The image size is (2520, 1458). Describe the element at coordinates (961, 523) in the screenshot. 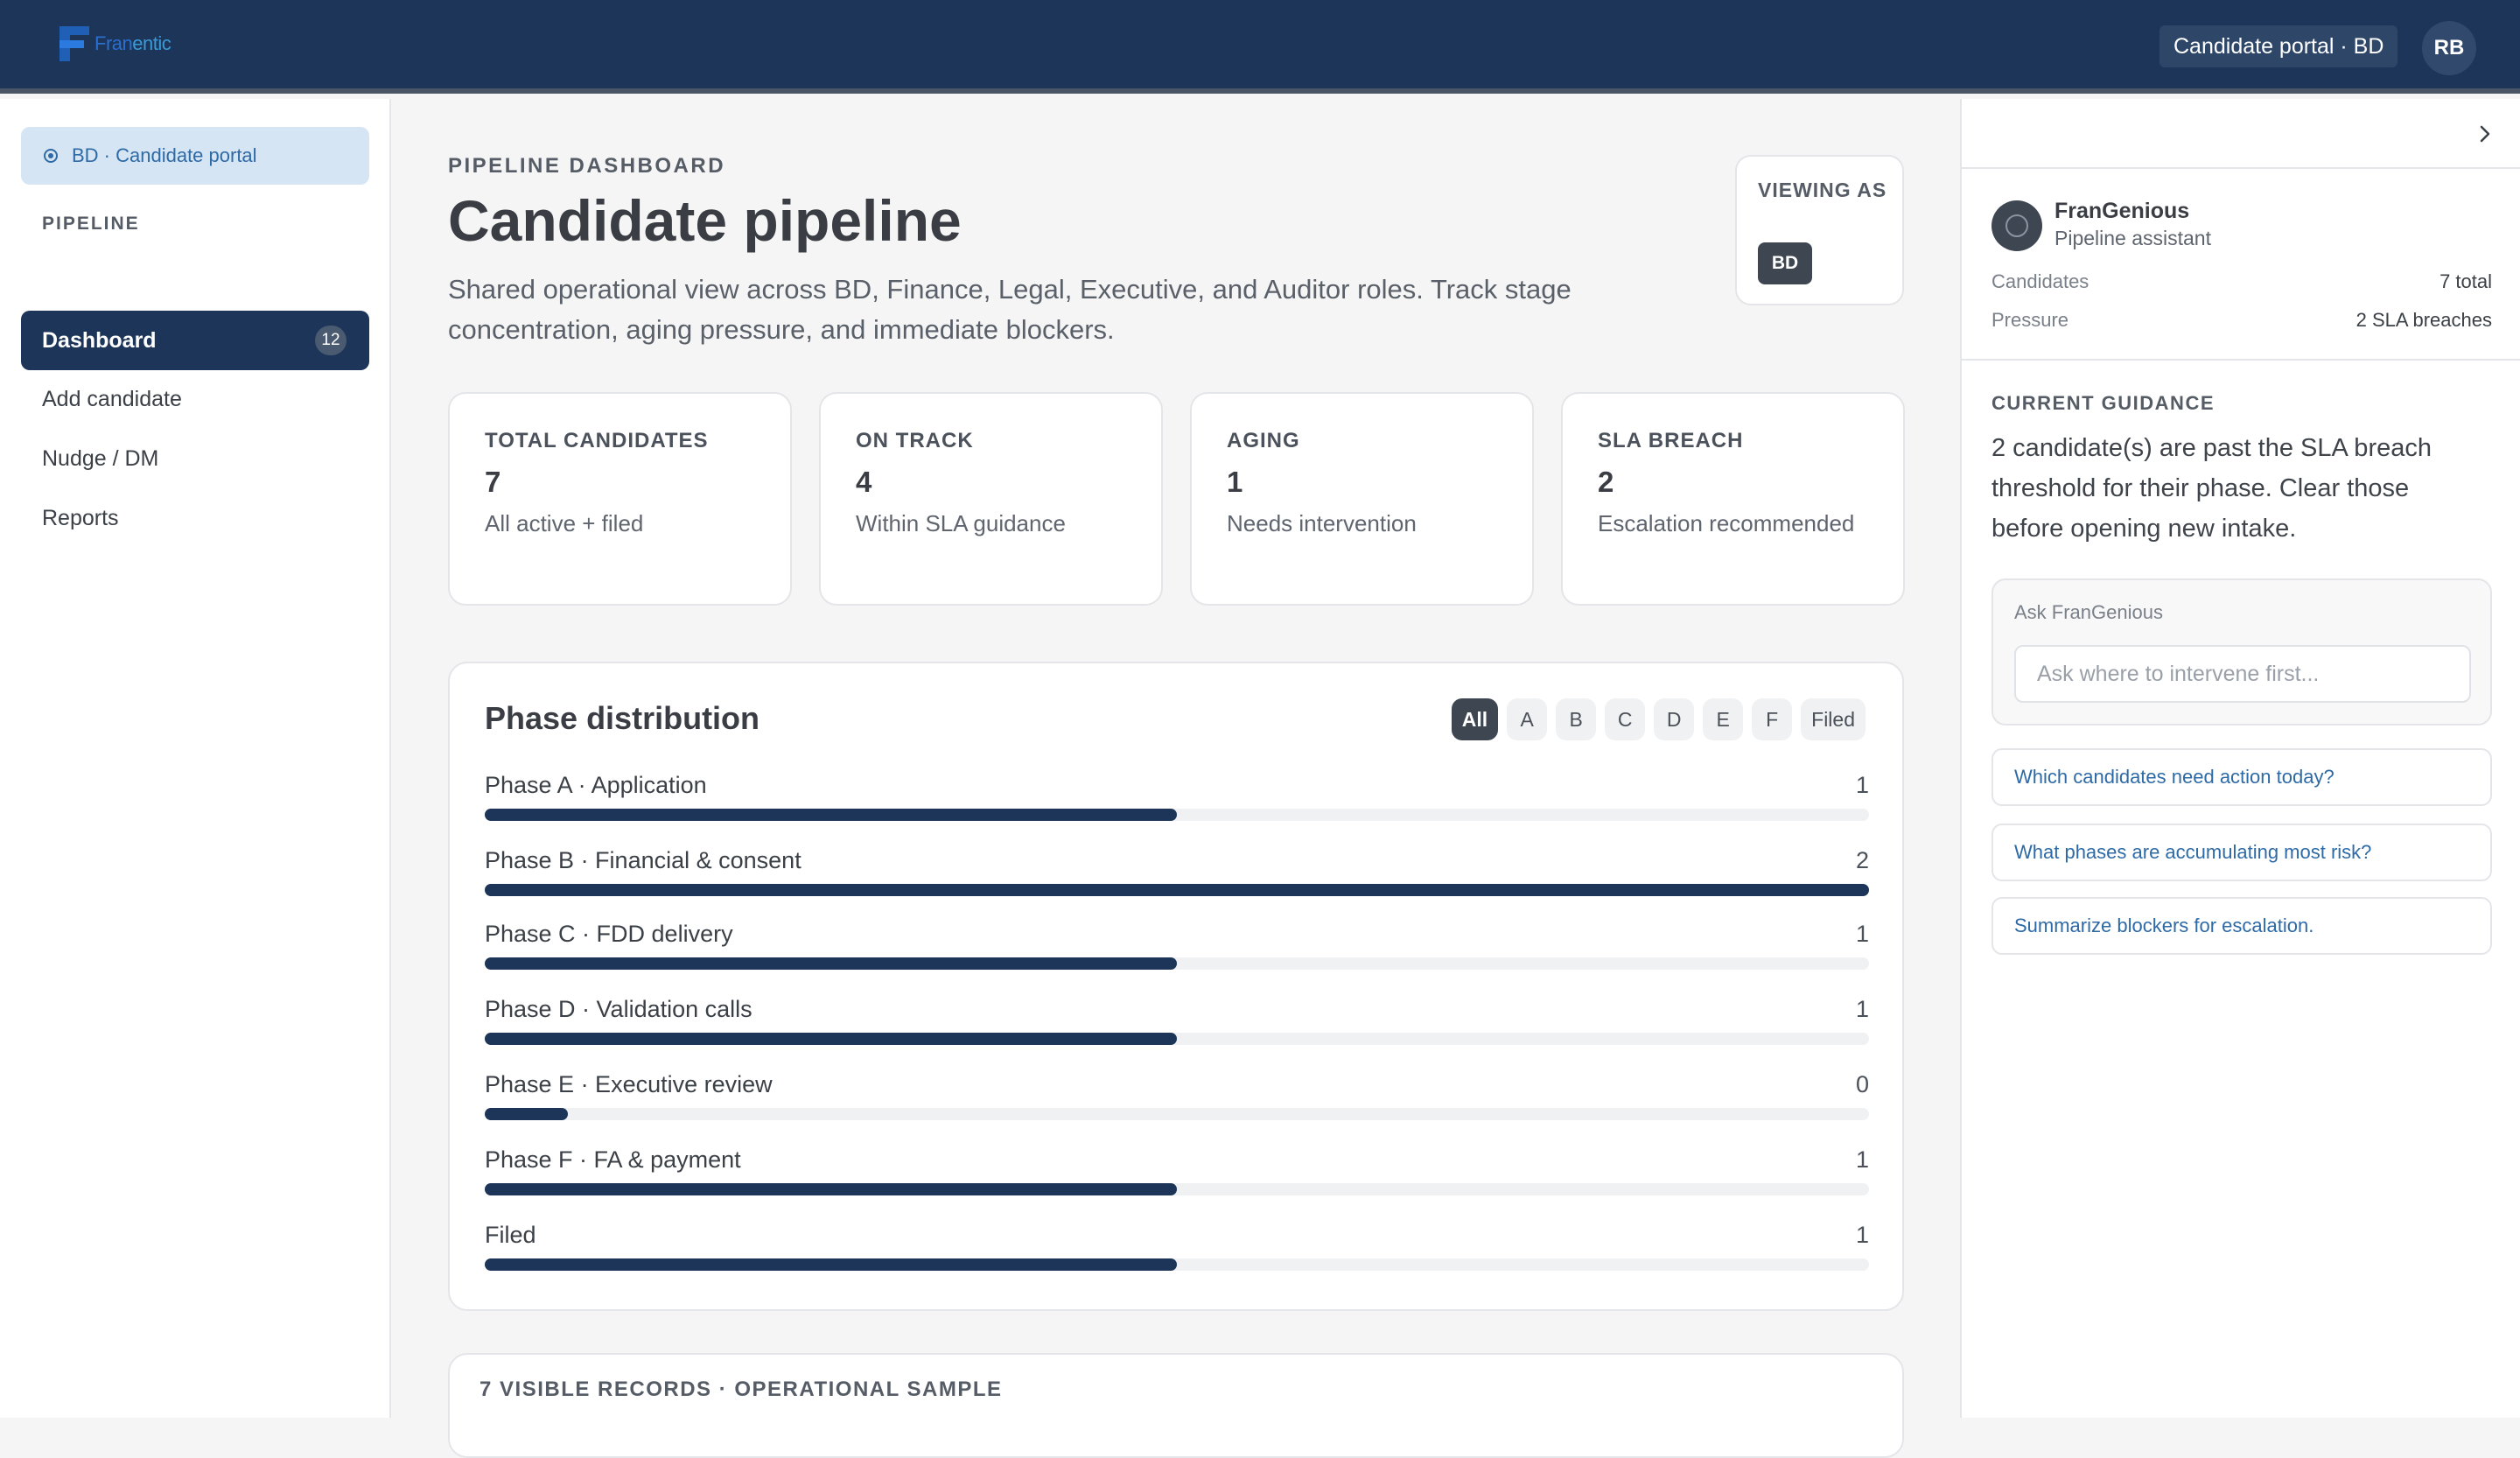

I see `stat-subtext: Within SLA guidance` at that location.